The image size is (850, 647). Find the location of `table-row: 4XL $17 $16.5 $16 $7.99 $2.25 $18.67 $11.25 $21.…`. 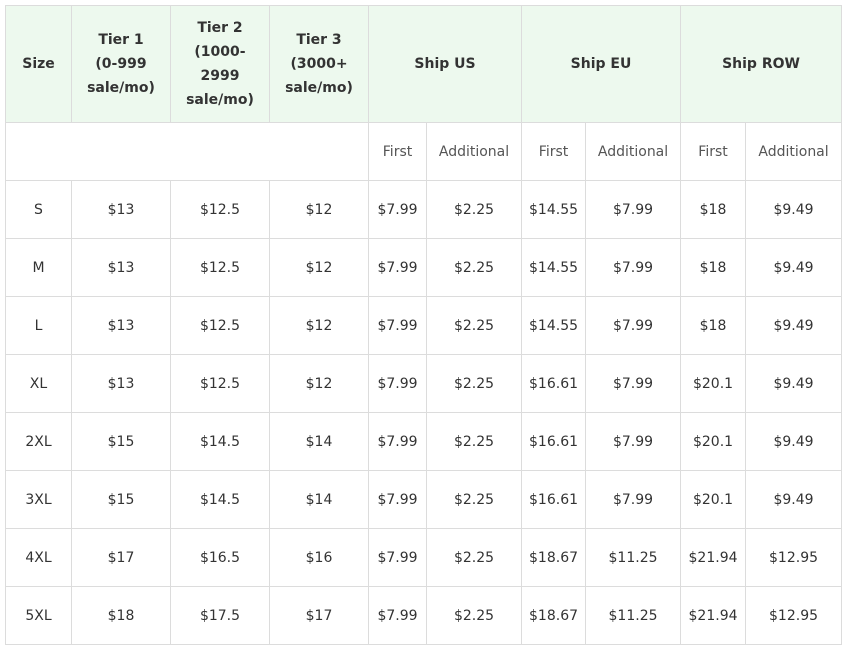

table-row: 4XL $17 $16.5 $16 $7.99 $2.25 $18.67 $11.25 $21.… is located at coordinates (424, 557).